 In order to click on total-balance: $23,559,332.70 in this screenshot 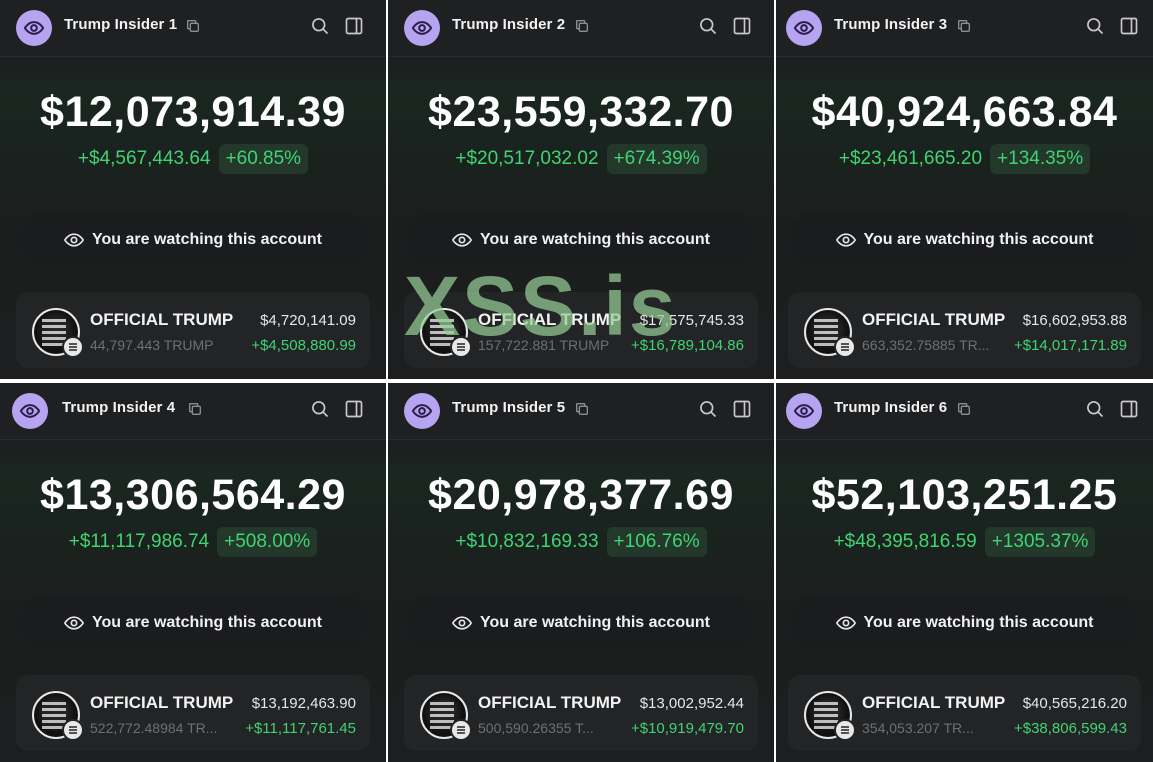, I will do `click(581, 112)`.